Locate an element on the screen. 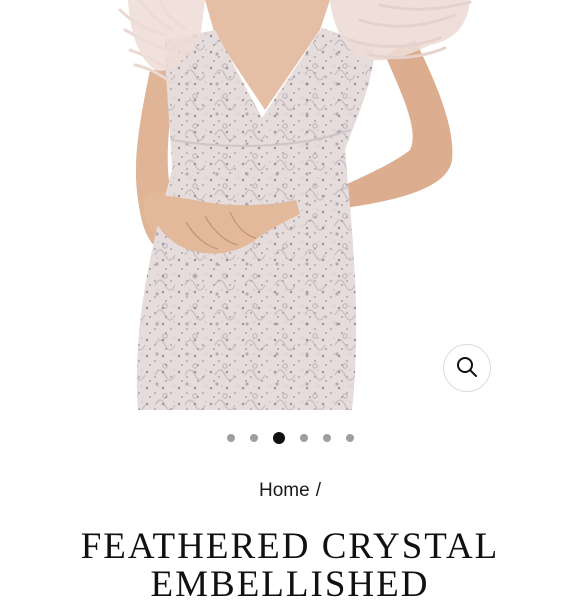 The image size is (580, 605). zoom-button is located at coordinates (467, 368).